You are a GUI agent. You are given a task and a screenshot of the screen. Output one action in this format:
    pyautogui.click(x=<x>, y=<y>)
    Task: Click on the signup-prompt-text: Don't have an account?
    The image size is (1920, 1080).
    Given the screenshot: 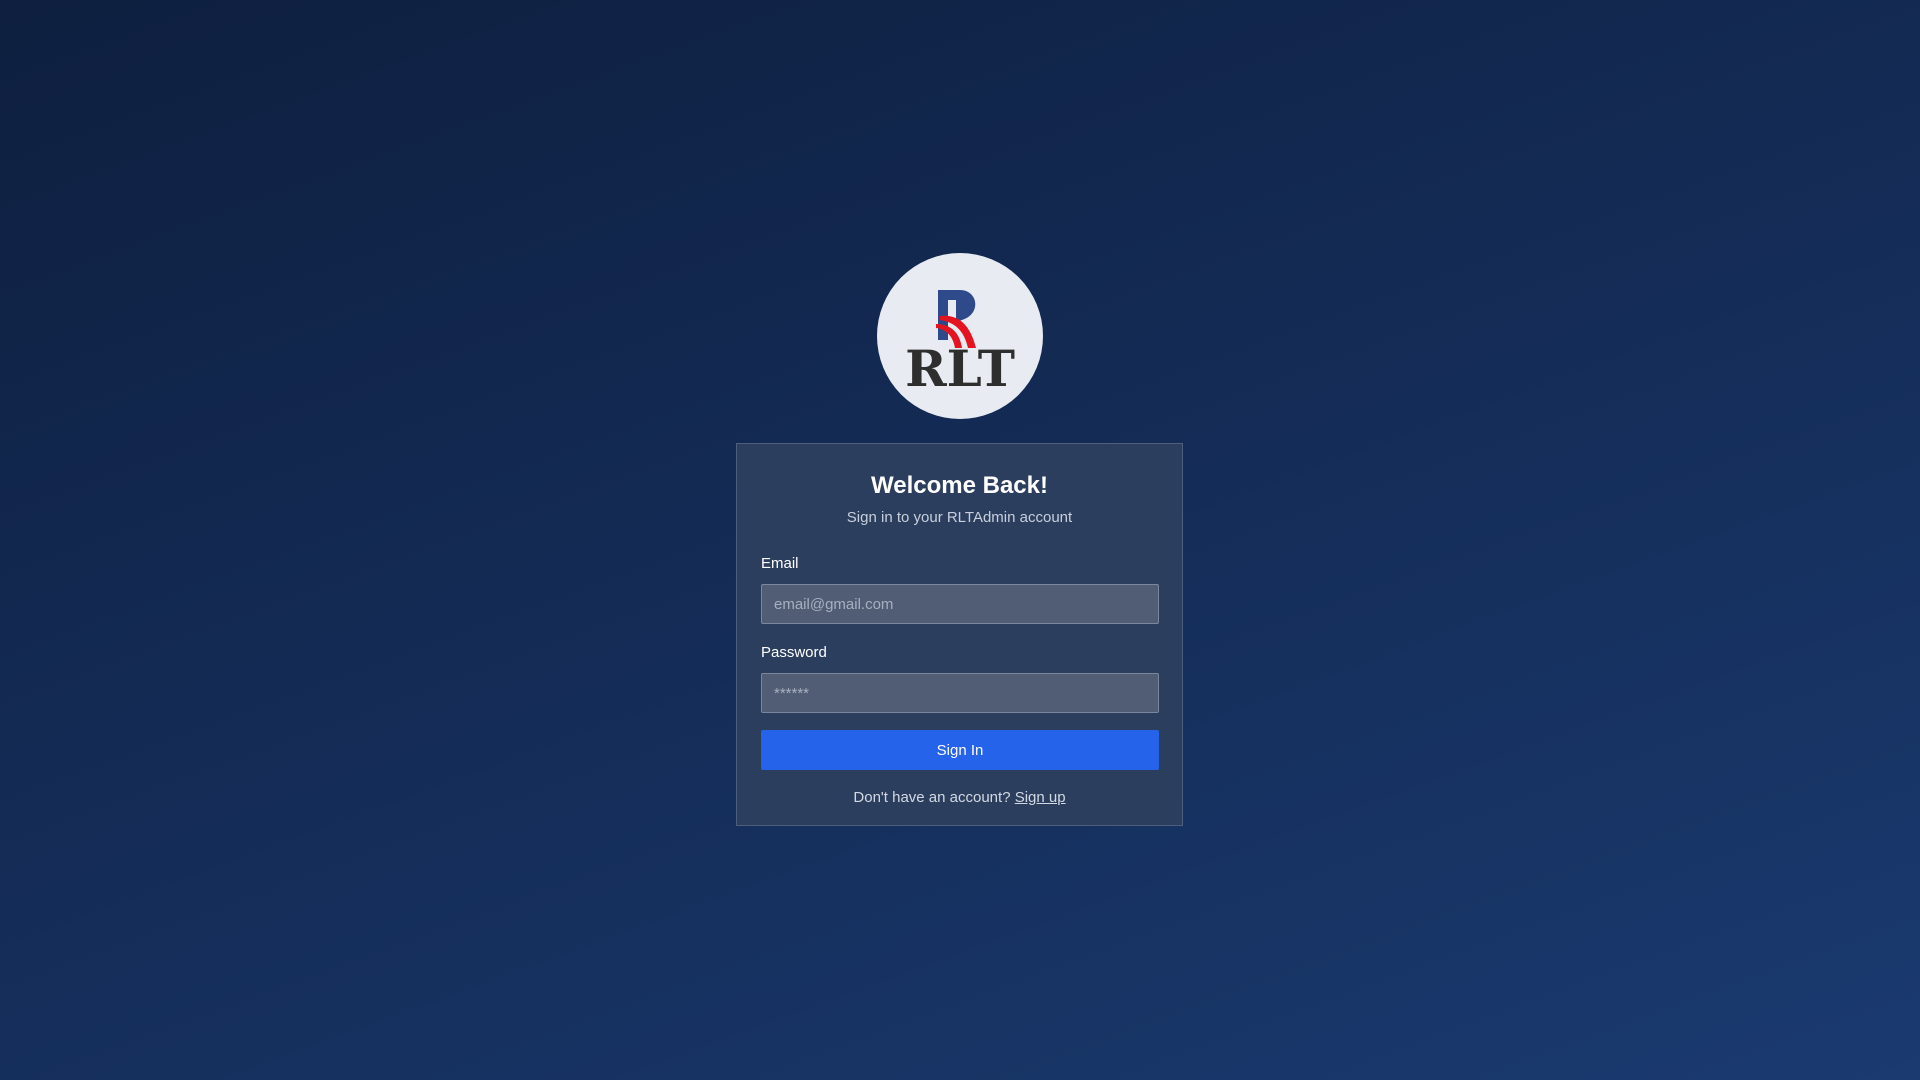 What is the action you would take?
    pyautogui.click(x=932, y=797)
    